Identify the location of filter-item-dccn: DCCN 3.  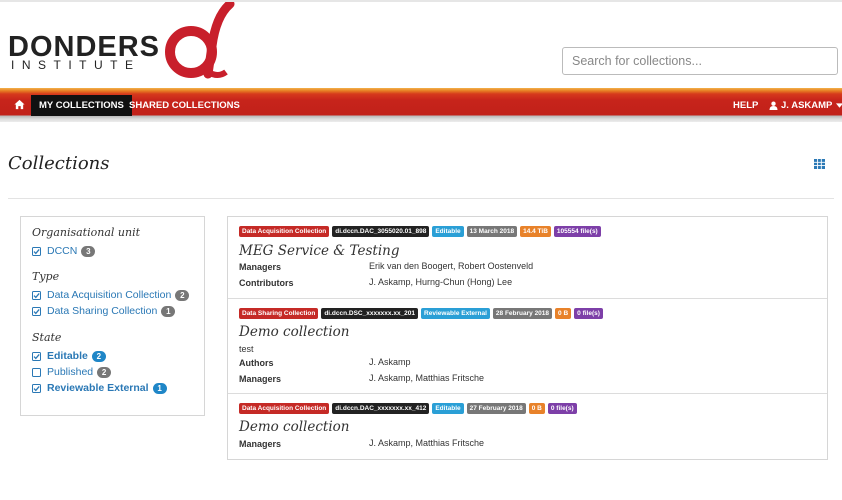
(64, 251).